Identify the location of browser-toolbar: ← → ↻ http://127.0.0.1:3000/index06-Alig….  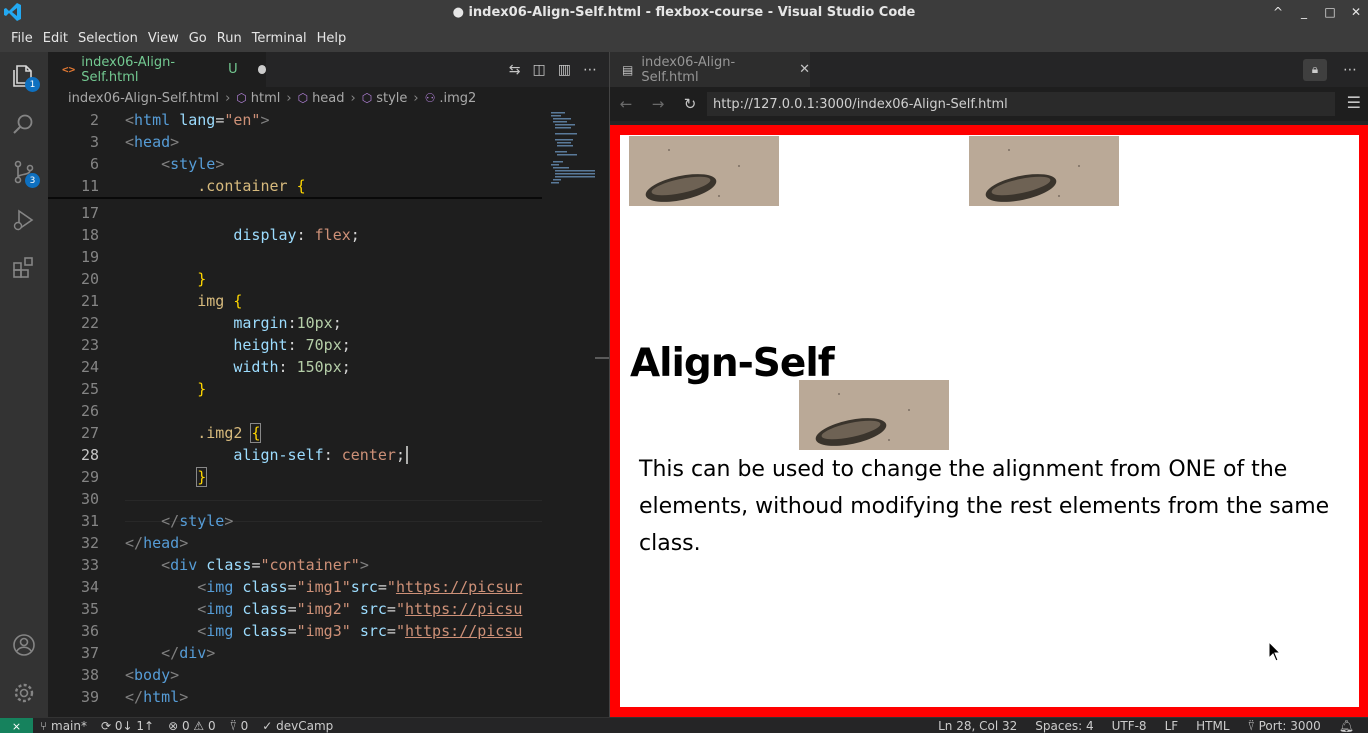
(989, 104).